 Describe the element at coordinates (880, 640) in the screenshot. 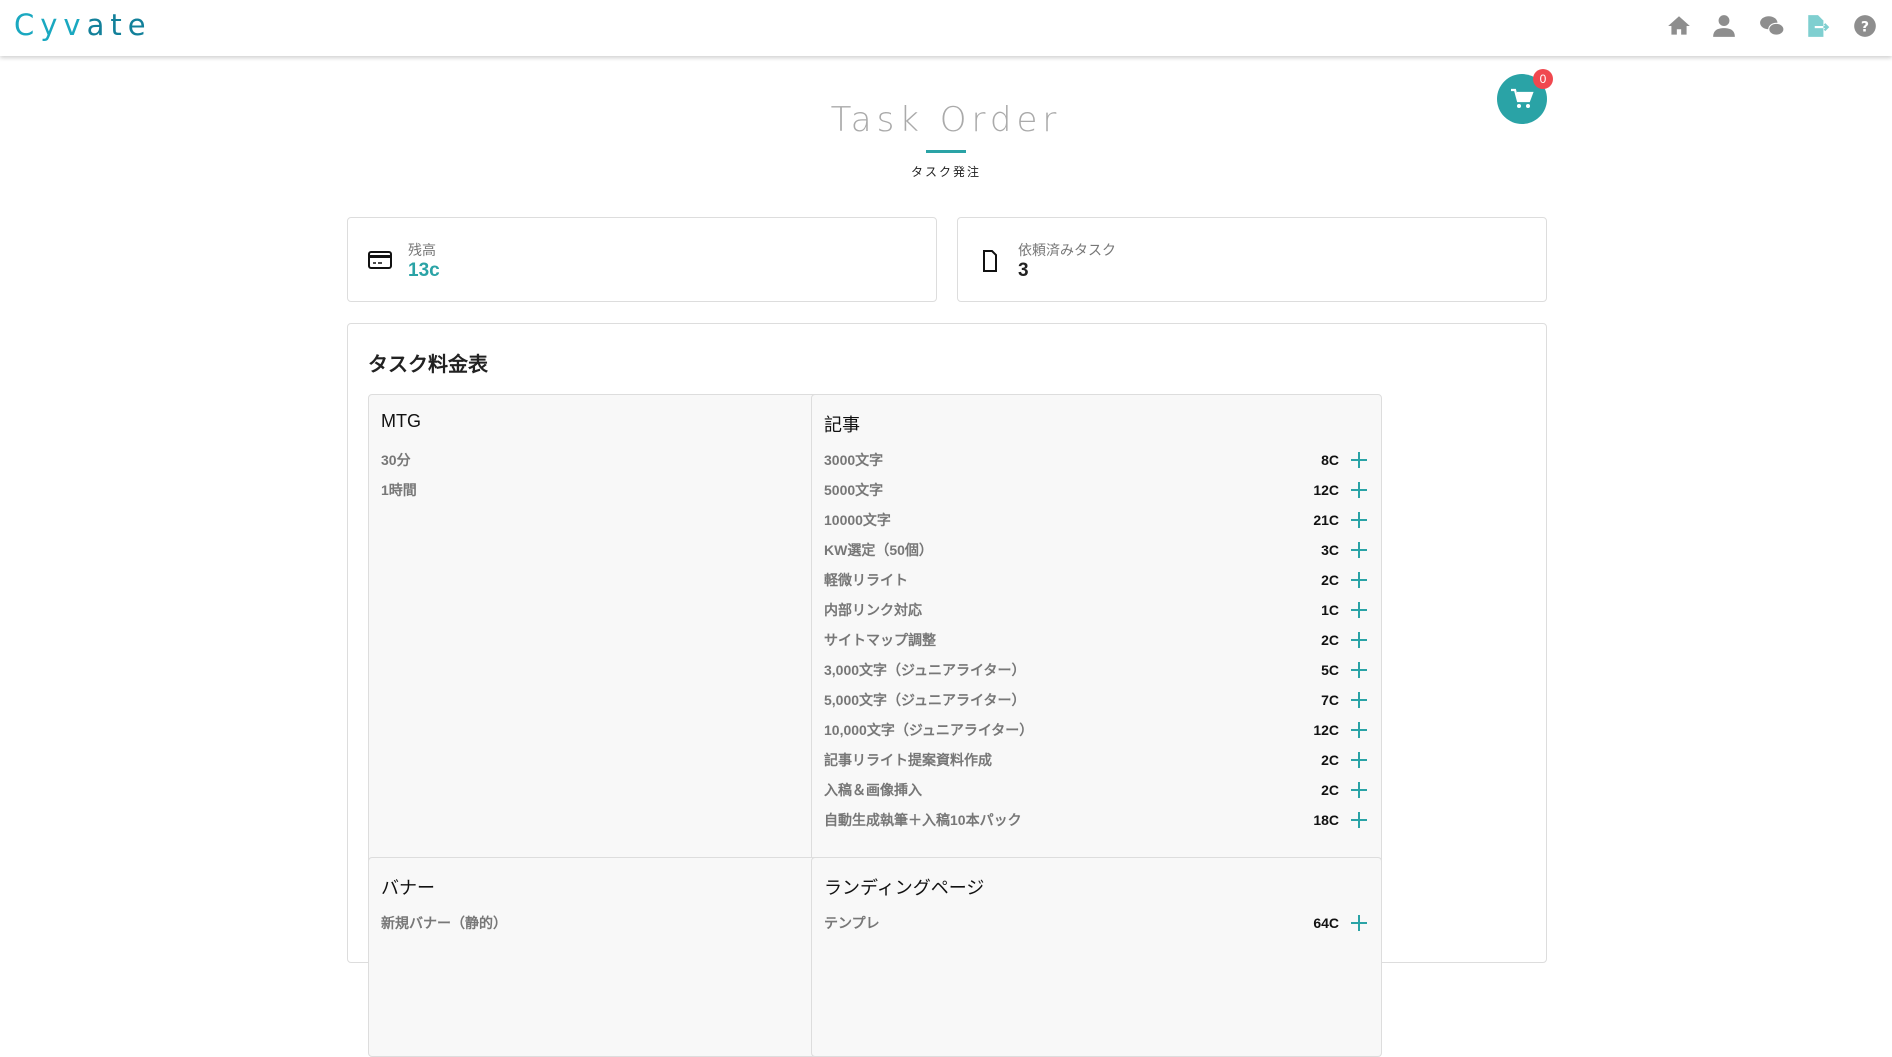

I see `item-name: サイトマップ調整` at that location.